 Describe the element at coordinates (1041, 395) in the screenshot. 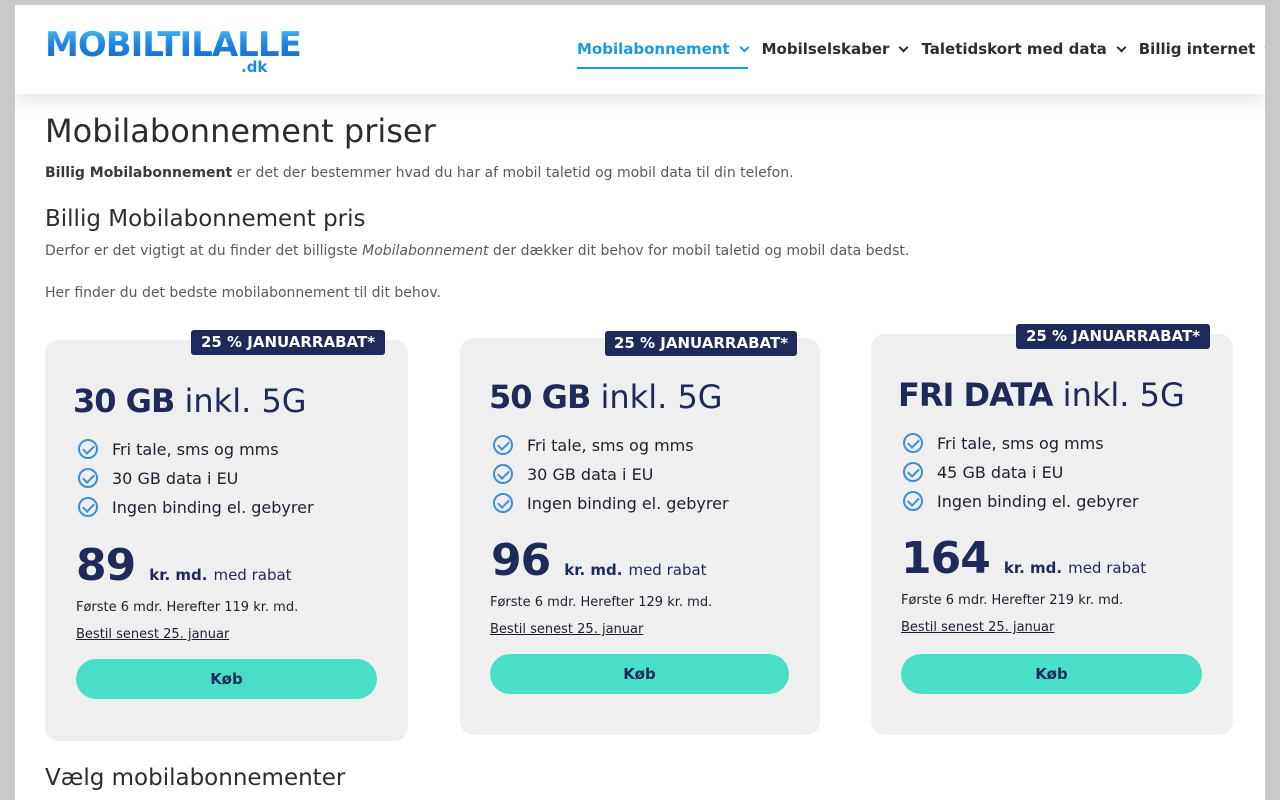

I see `plan-name: FRI DATA inkl. 5G` at that location.